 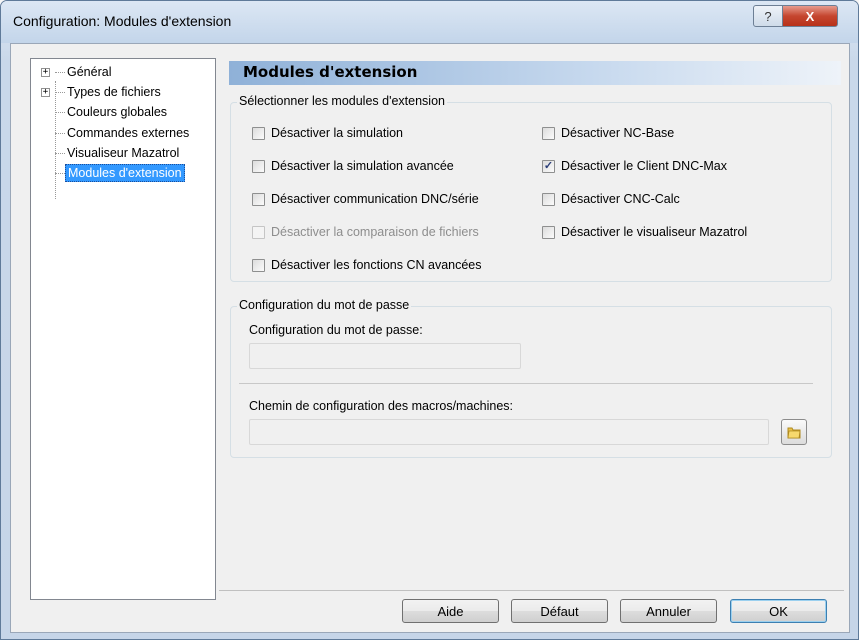 I want to click on browse-folder-button, so click(x=794, y=432).